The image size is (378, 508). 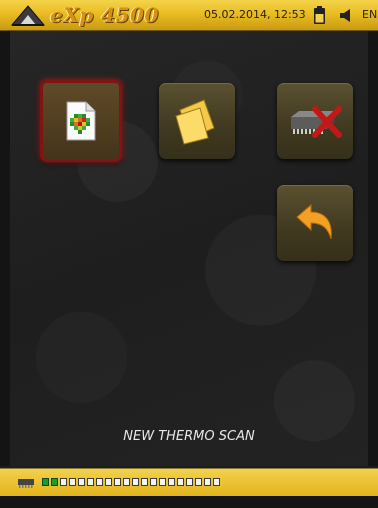 I want to click on bottom-frame, so click(x=189, y=502).